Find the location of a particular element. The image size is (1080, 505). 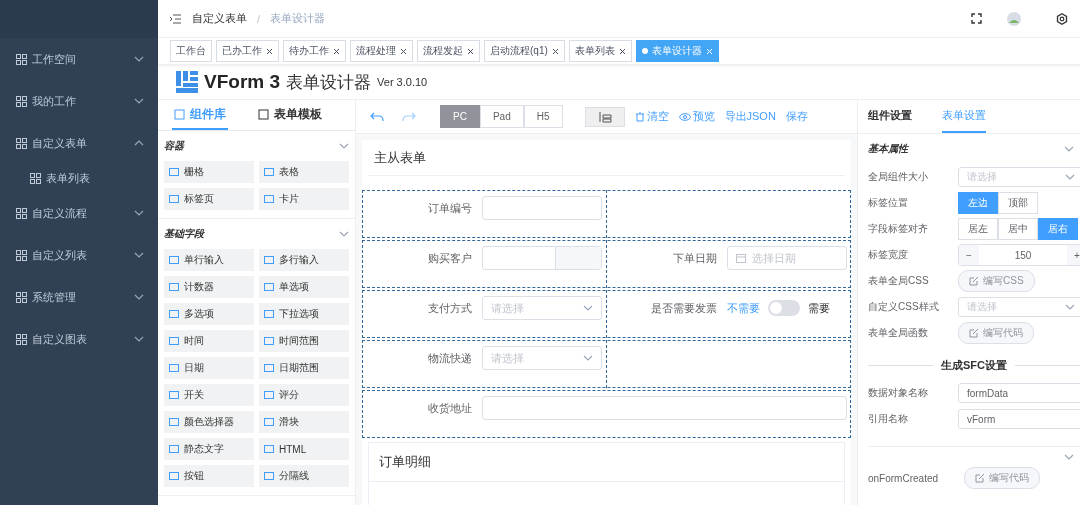

device-button: Pad is located at coordinates (501, 116).